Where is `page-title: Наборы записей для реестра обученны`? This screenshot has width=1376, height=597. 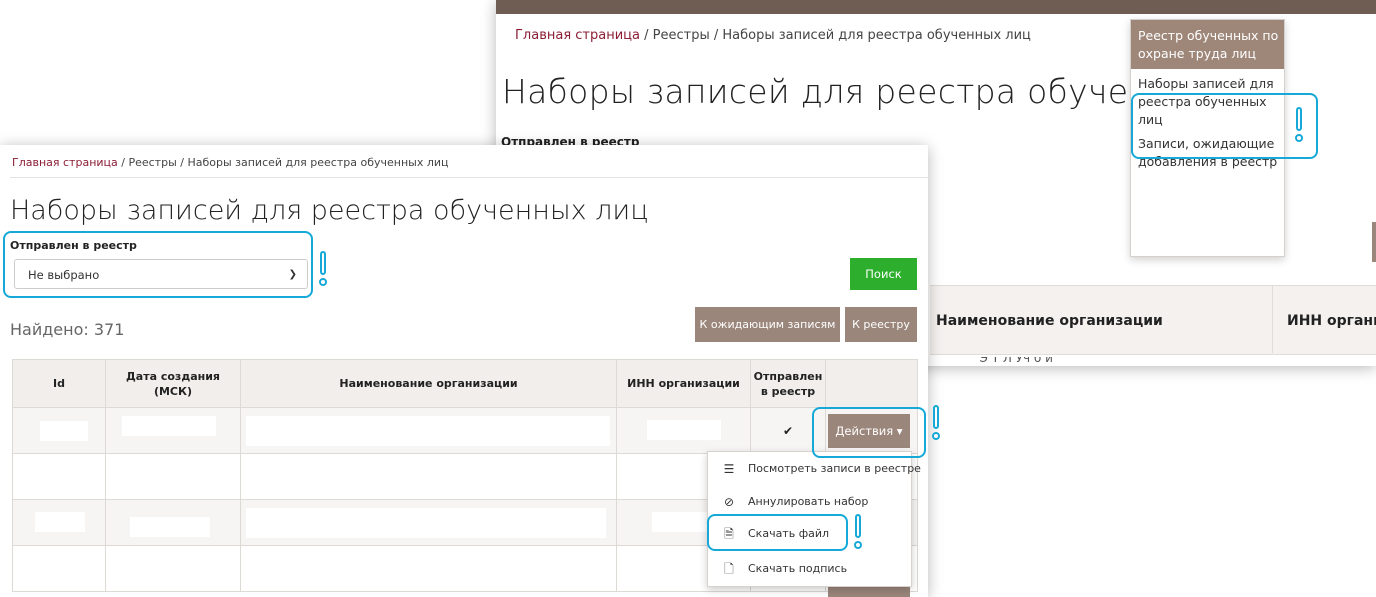 page-title: Наборы записей для реестра обученны is located at coordinates (850, 91).